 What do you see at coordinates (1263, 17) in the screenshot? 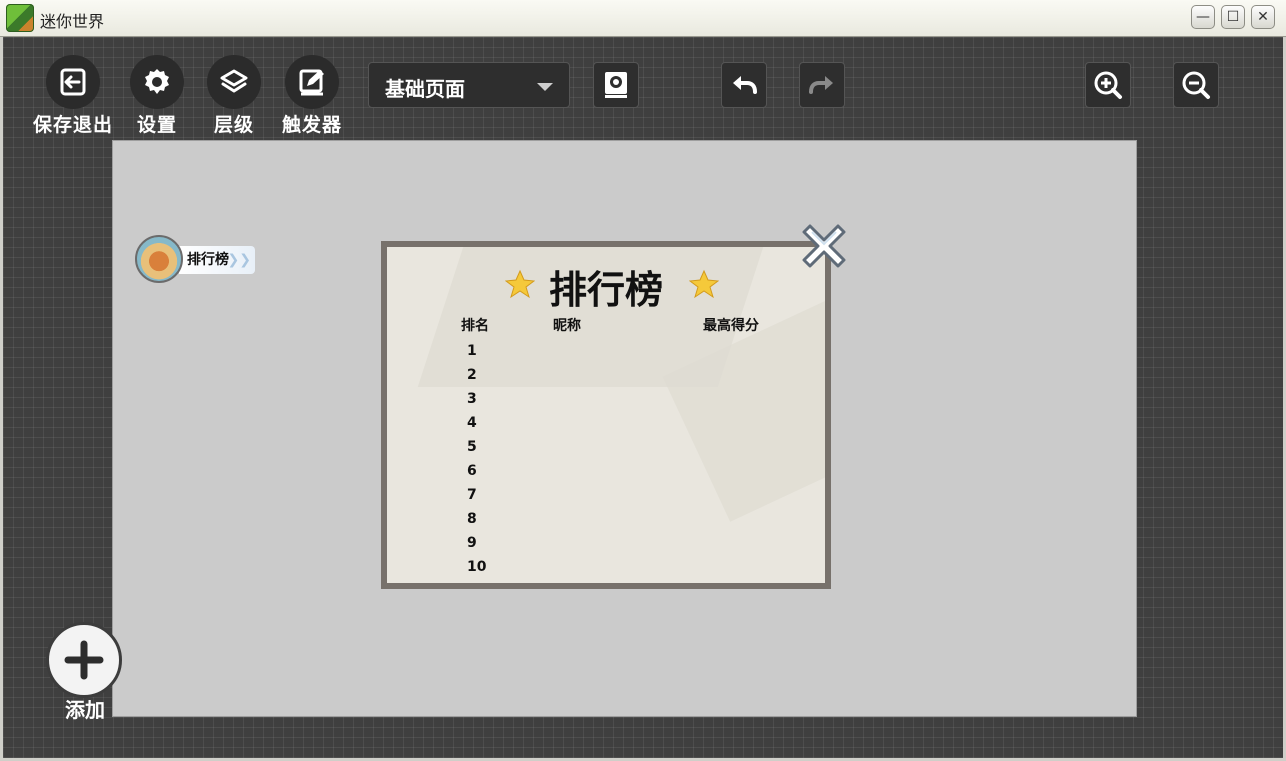
I see `close-window-button: ✕` at bounding box center [1263, 17].